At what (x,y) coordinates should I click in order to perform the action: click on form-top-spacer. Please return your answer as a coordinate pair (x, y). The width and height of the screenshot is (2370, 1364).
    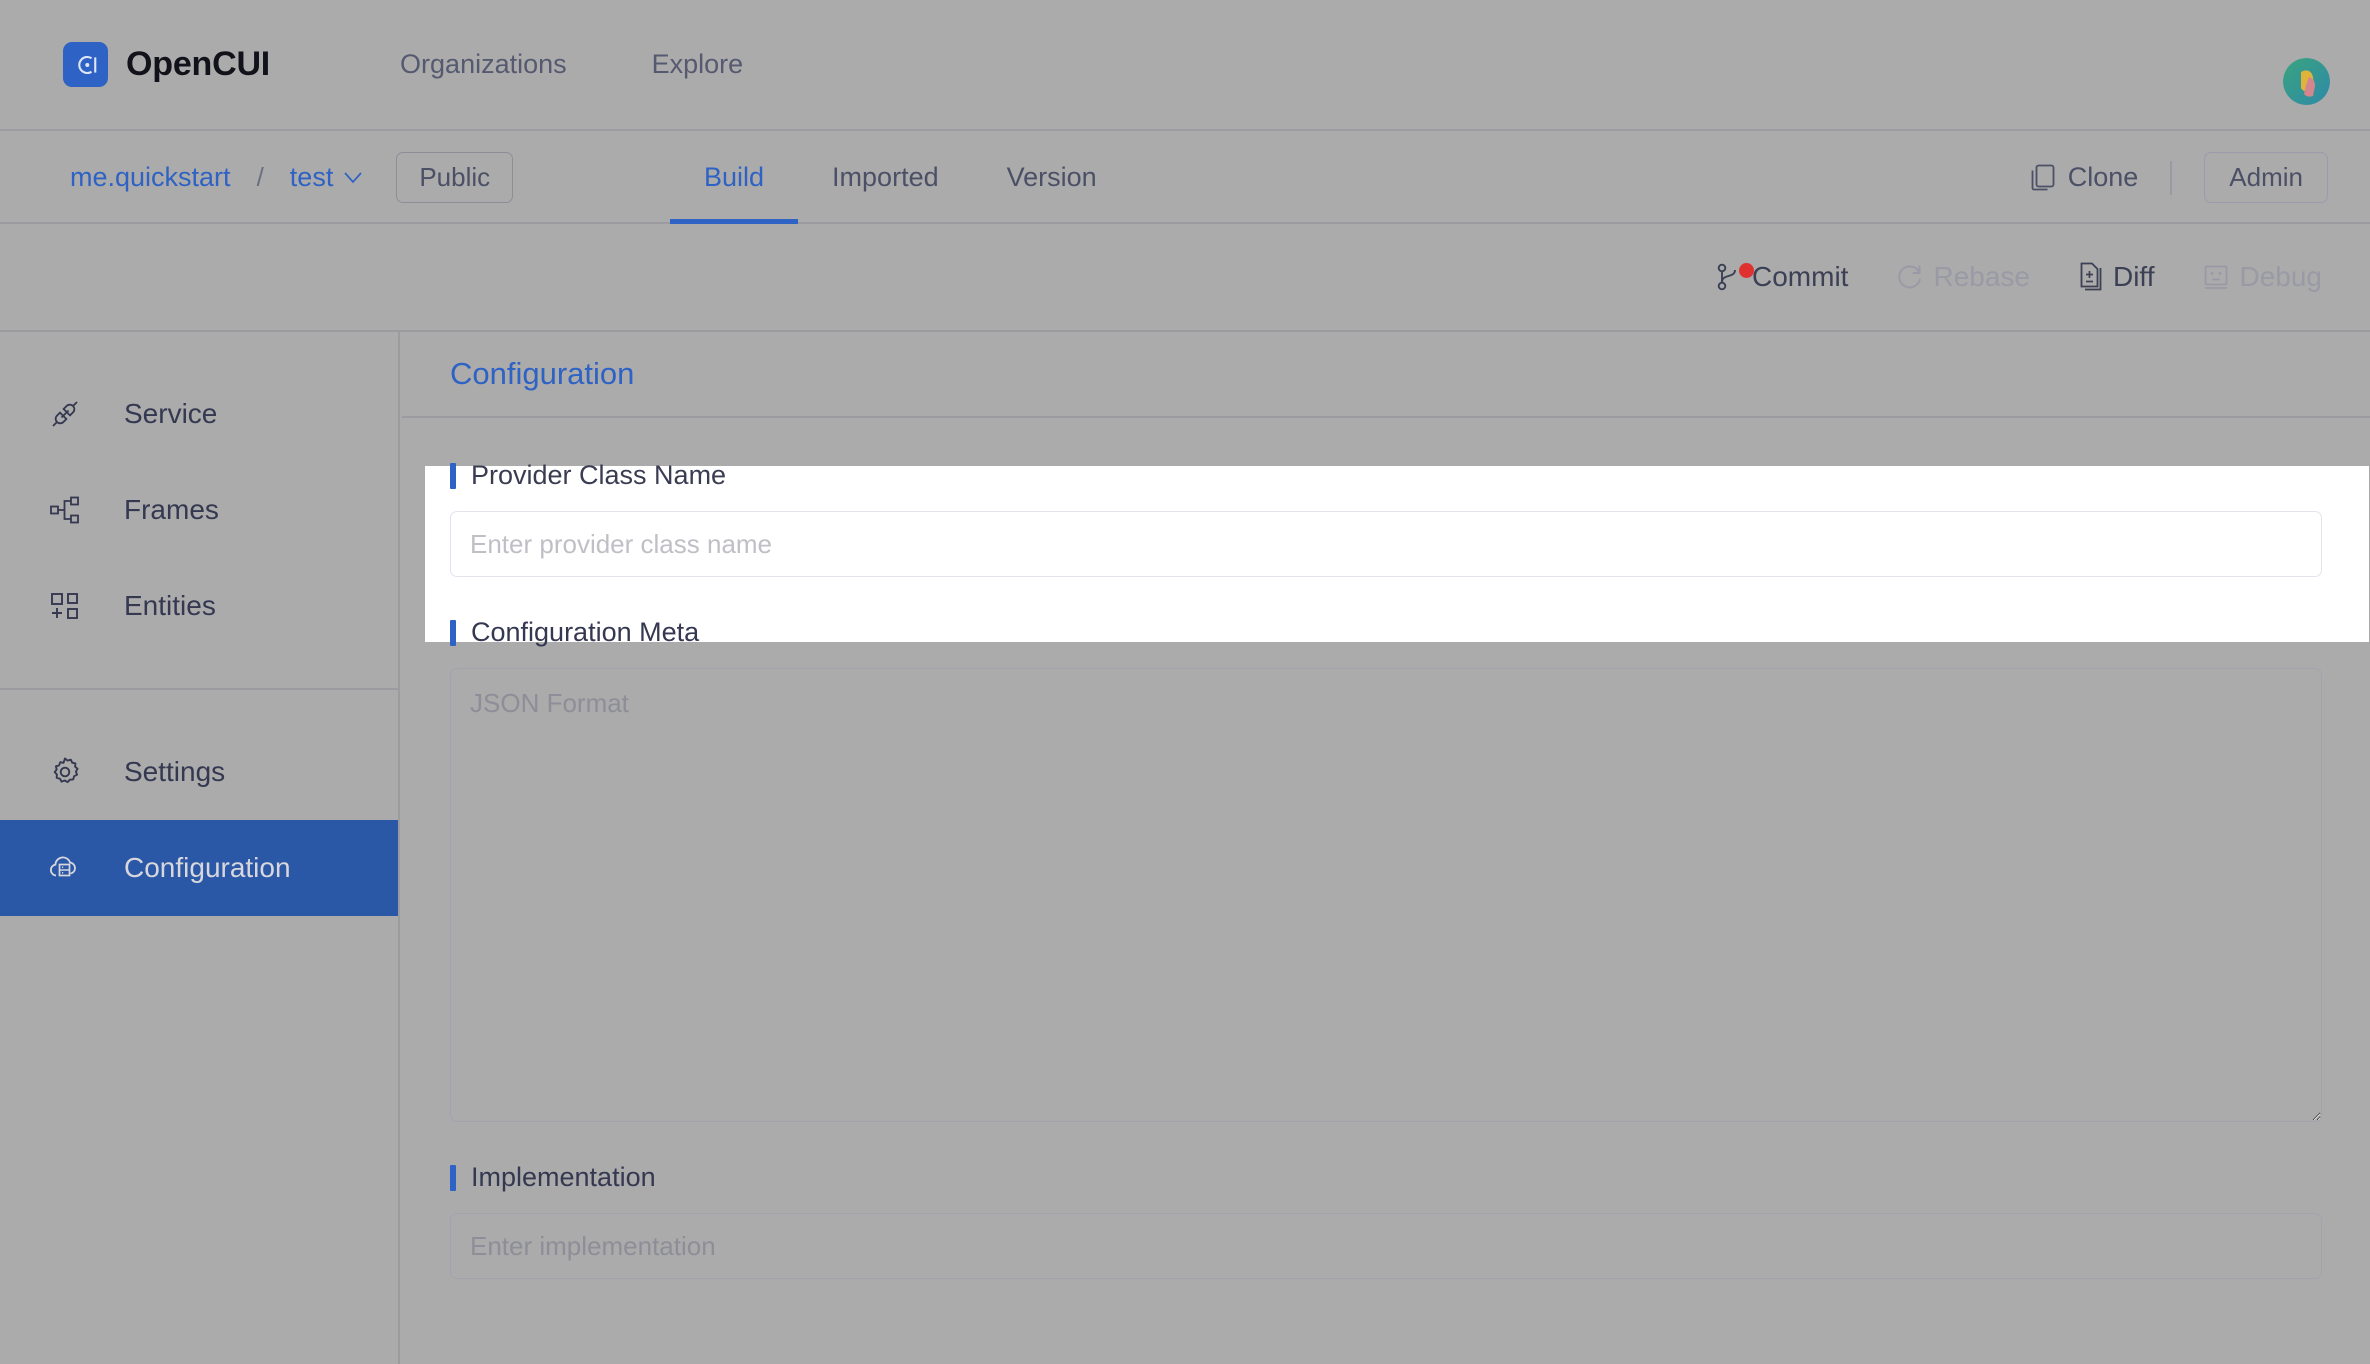
    Looking at the image, I should click on (1386, 439).